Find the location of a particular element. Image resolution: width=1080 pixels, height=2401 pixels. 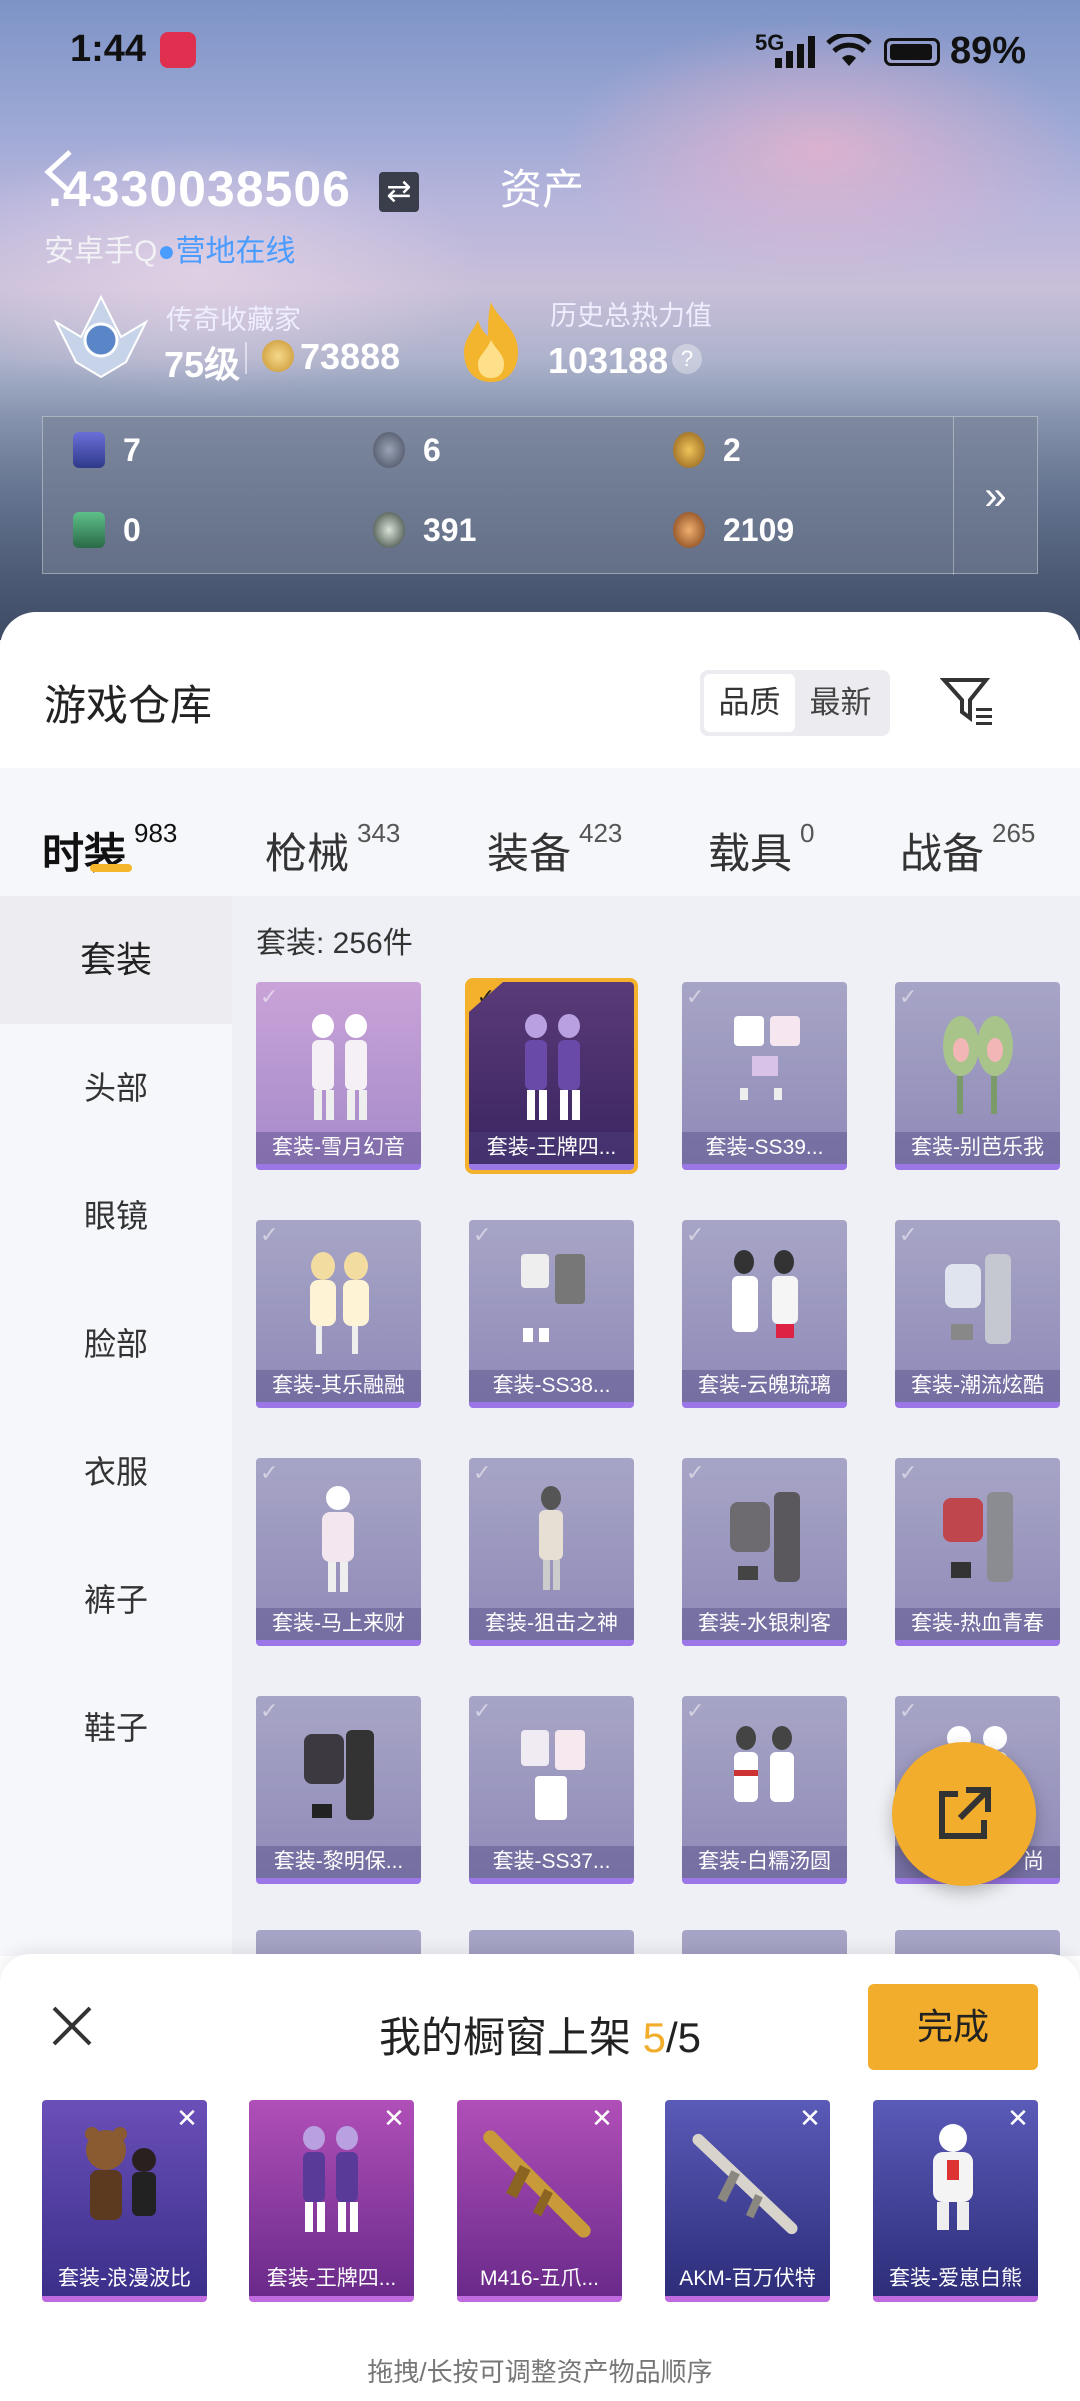

online-status: 营地在线 is located at coordinates (235, 251).